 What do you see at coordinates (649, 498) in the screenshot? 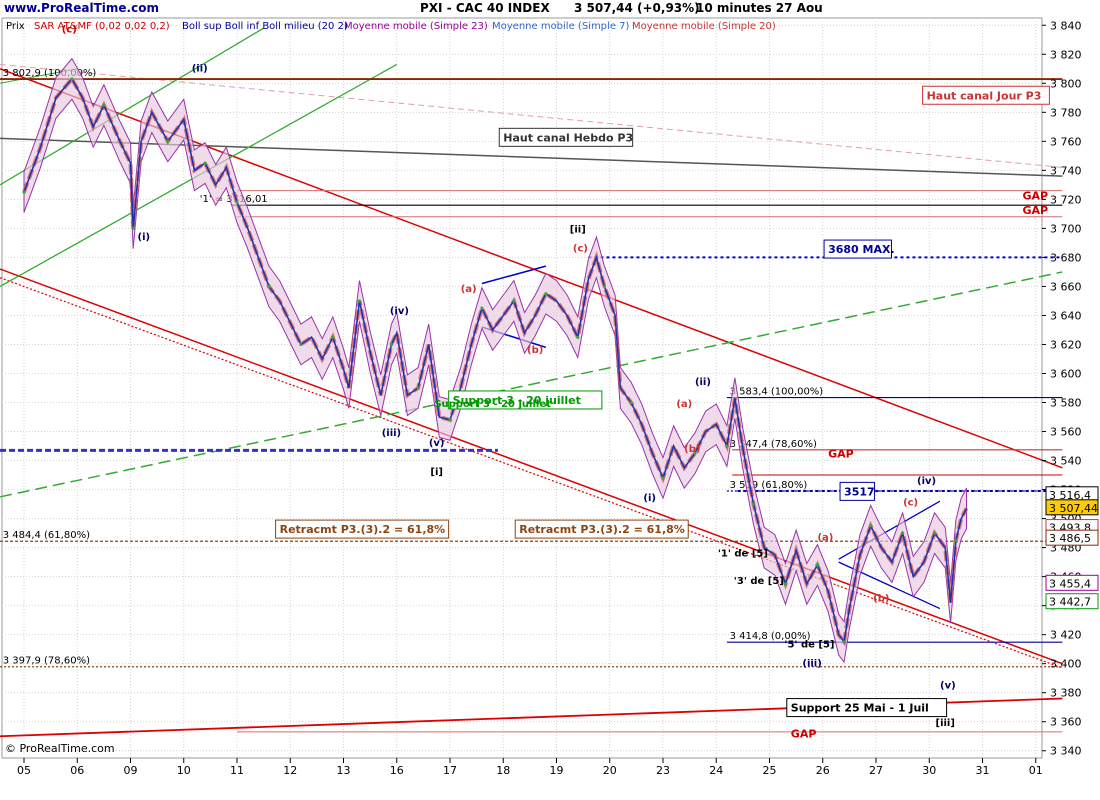
I see `wave-label: (i)` at bounding box center [649, 498].